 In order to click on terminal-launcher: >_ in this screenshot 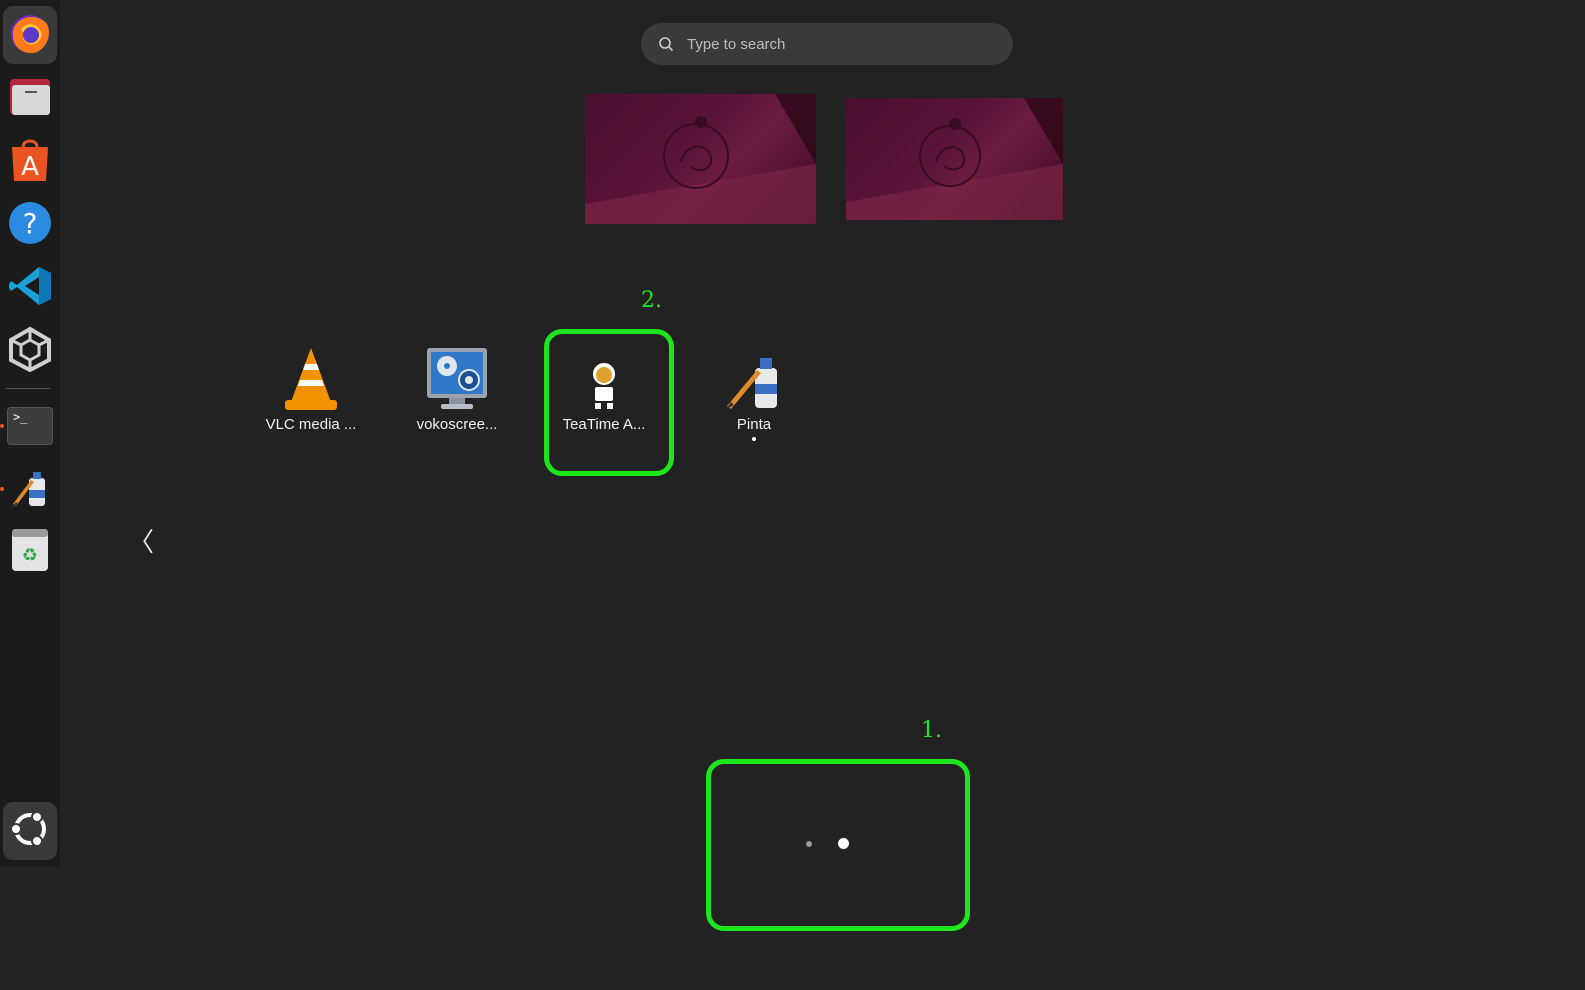, I will do `click(30, 426)`.